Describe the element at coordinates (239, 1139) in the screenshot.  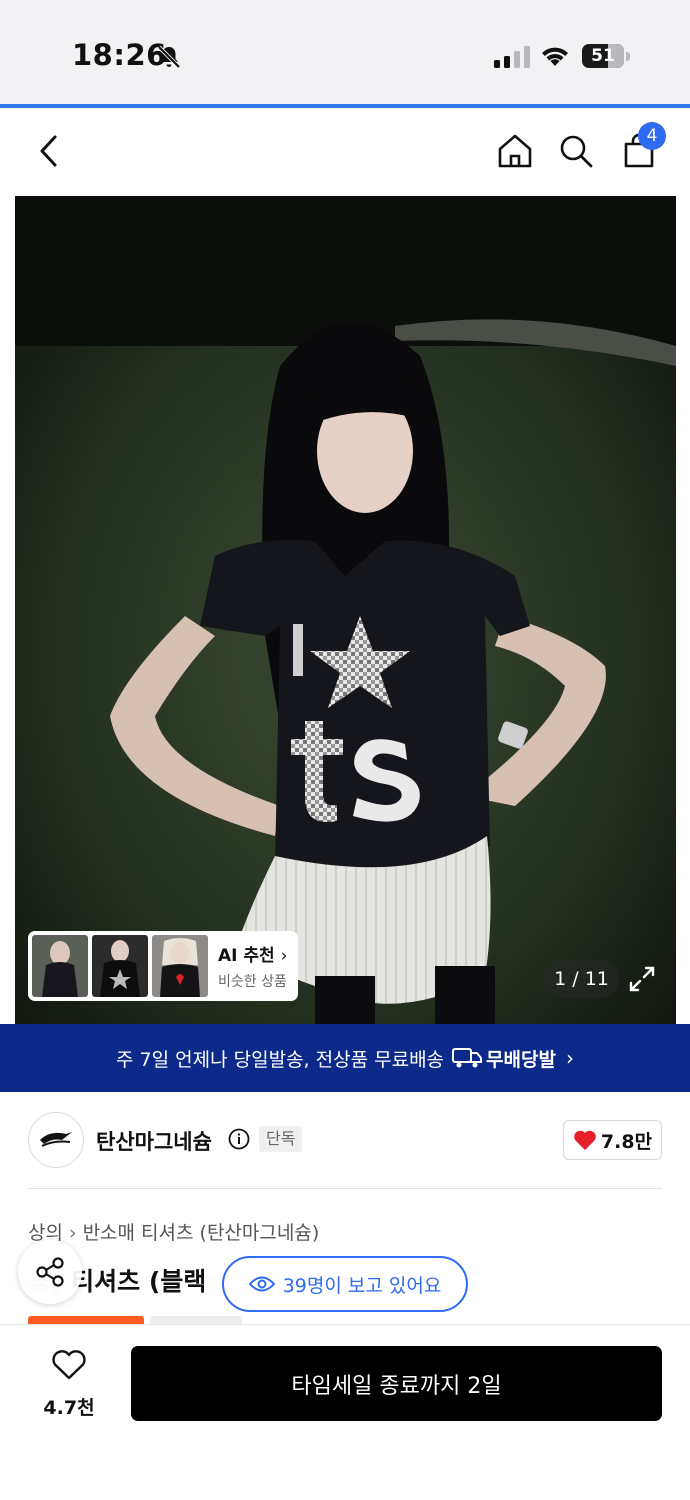
I see `info-icon` at that location.